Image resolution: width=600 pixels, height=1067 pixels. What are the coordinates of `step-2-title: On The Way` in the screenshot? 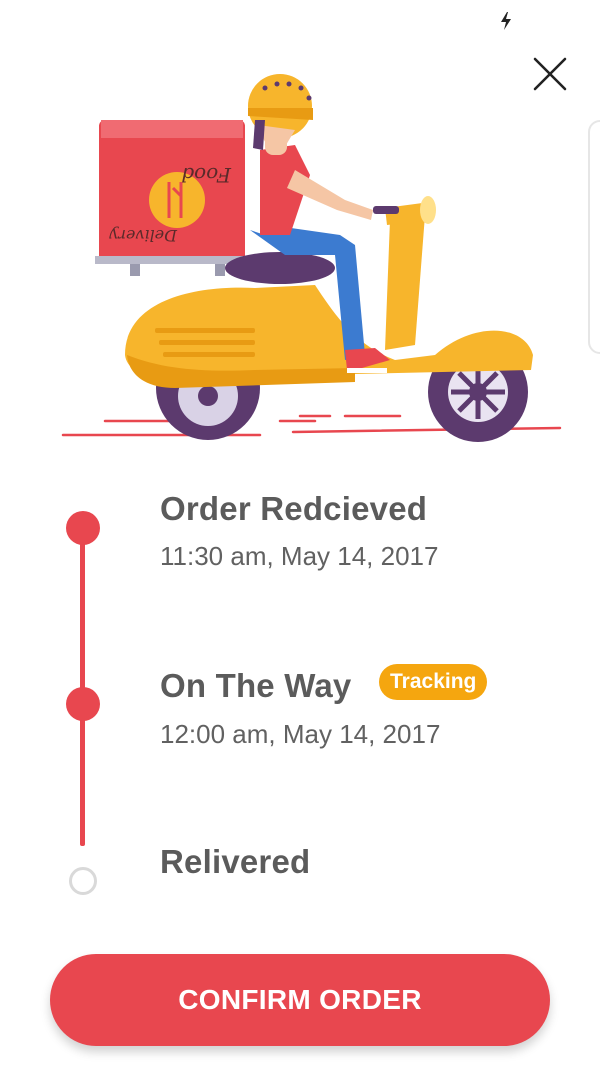 It's located at (256, 685).